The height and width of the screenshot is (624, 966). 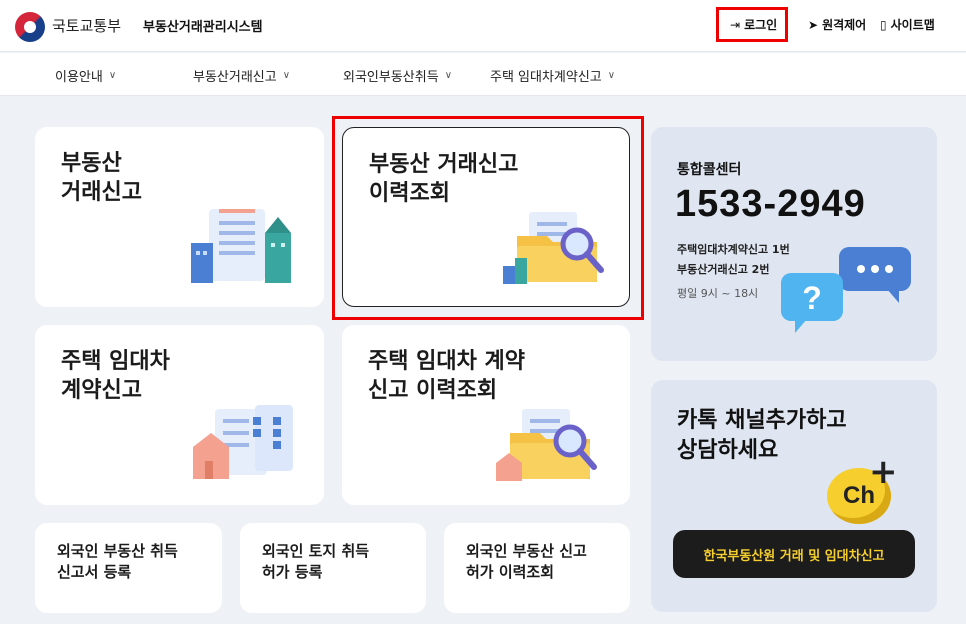 I want to click on folder-search-icon, so click(x=553, y=248).